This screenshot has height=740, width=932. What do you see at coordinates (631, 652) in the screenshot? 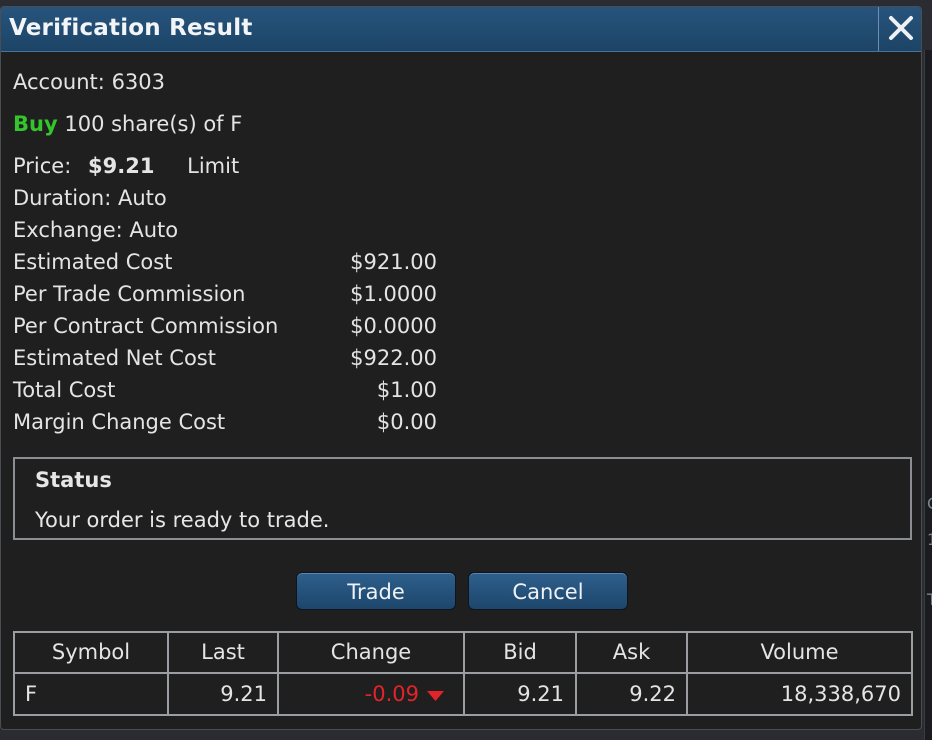
I see `column-header-ask: Ask` at bounding box center [631, 652].